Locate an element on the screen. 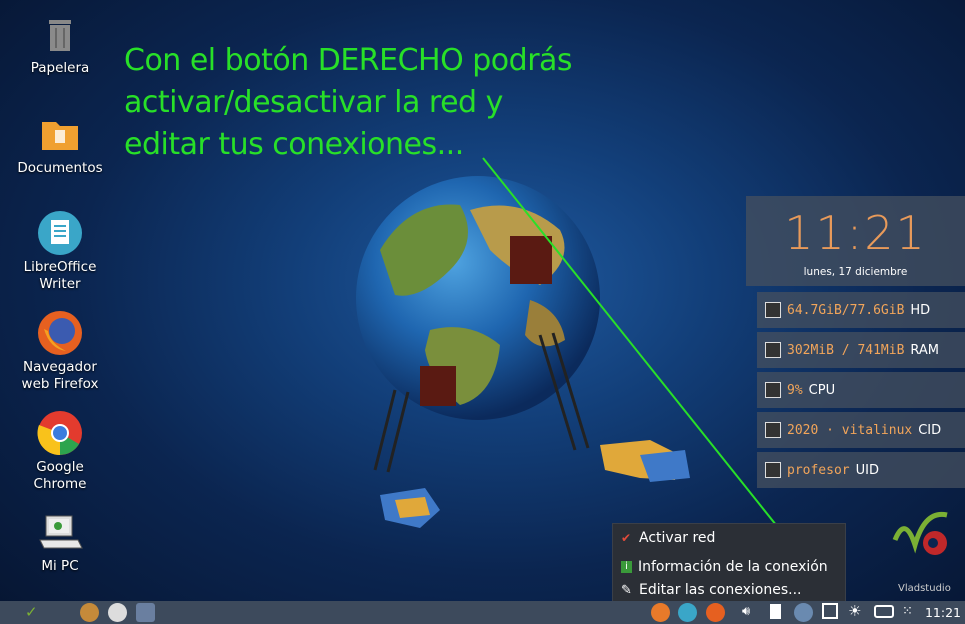 This screenshot has width=965, height=624. desktop-icon-label: Mi PC is located at coordinates (60, 566).